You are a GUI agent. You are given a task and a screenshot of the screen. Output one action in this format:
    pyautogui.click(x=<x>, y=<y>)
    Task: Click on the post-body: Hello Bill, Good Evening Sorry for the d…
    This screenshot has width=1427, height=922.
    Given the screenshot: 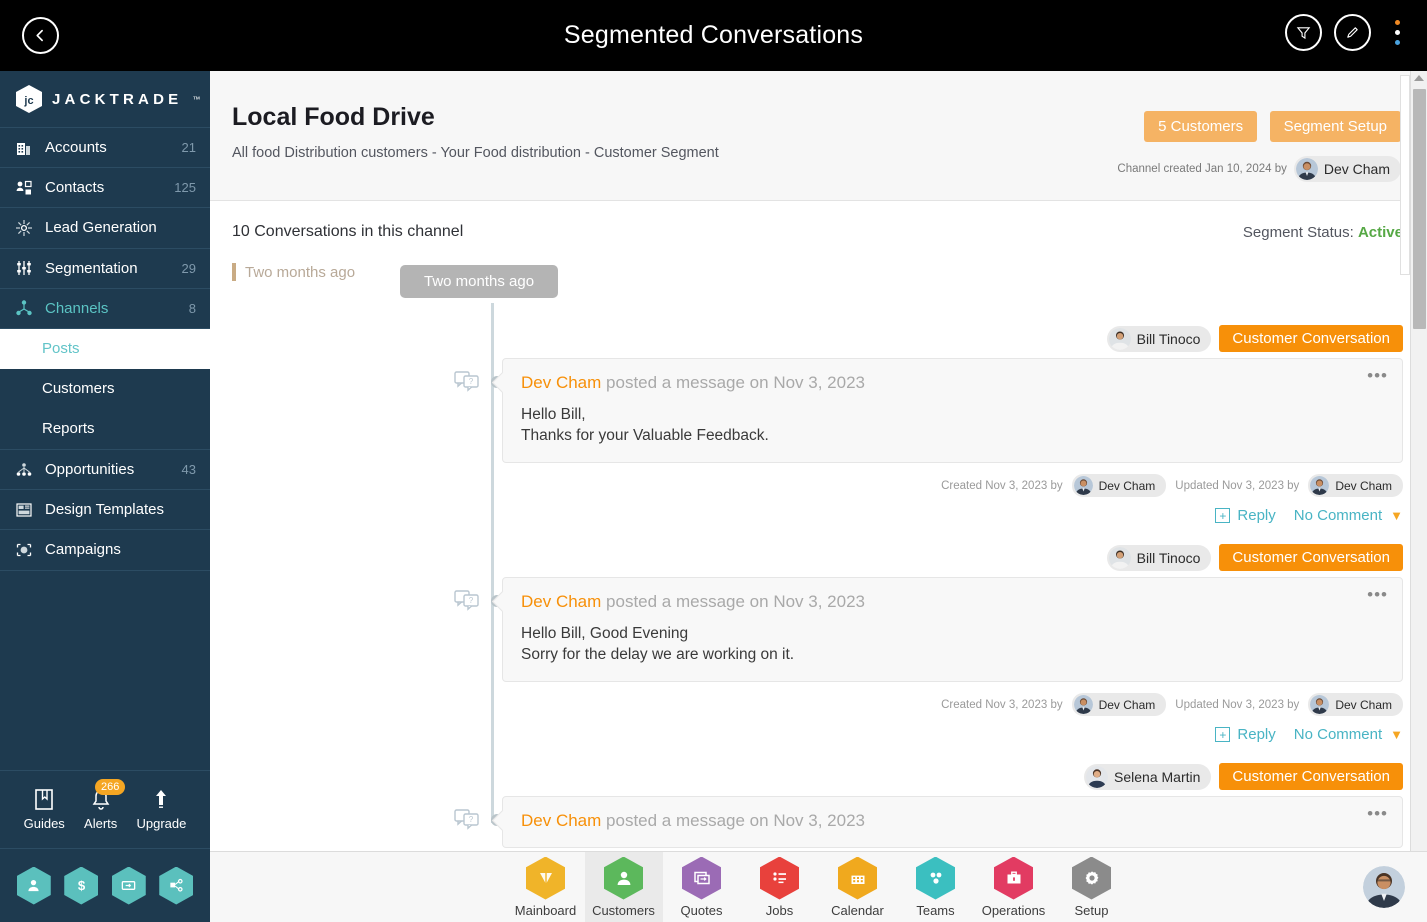 What is the action you would take?
    pyautogui.click(x=952, y=644)
    